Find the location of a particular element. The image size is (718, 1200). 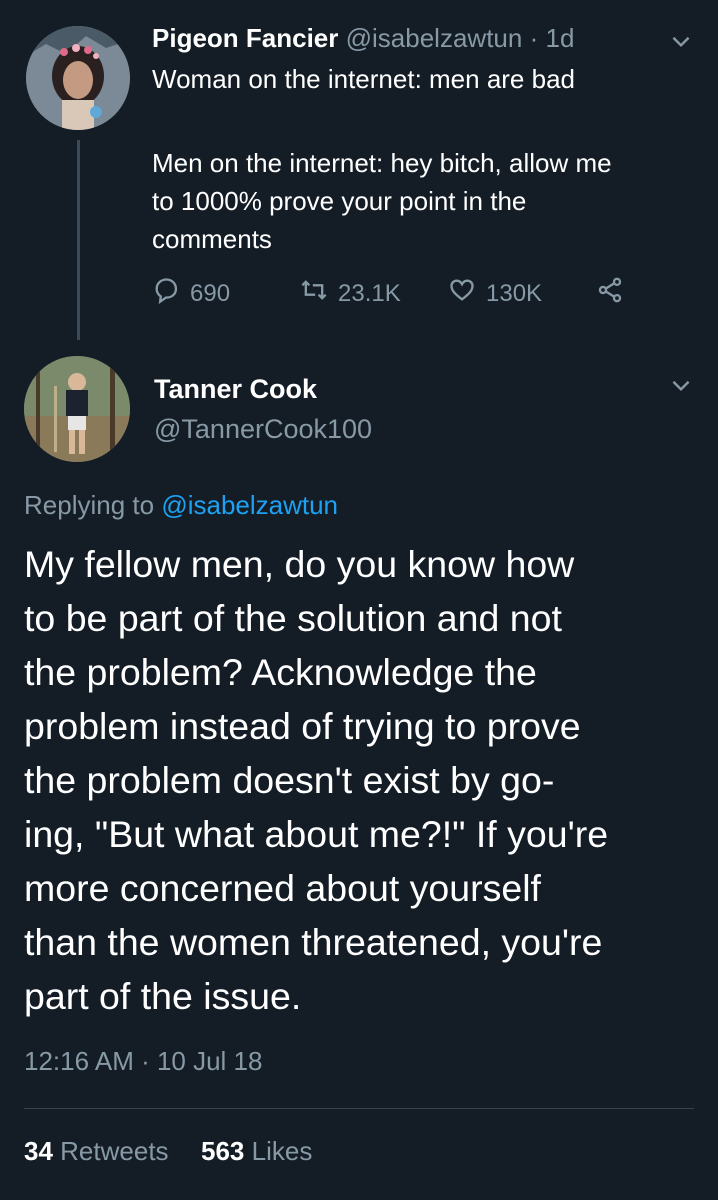

tweet-line: problem instead of trying to prove is located at coordinates (302, 726).